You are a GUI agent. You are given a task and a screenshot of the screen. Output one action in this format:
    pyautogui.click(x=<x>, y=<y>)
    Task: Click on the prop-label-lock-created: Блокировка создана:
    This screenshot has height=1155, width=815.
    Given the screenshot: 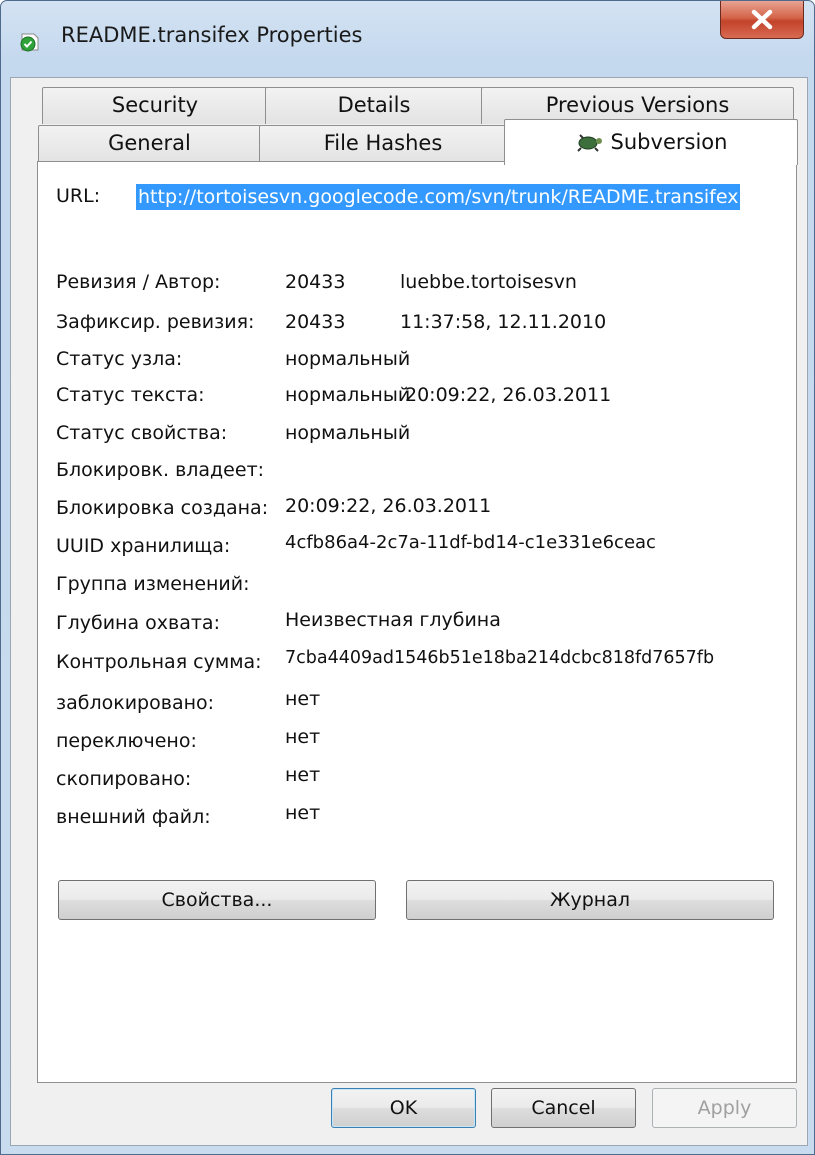 What is the action you would take?
    pyautogui.click(x=162, y=508)
    